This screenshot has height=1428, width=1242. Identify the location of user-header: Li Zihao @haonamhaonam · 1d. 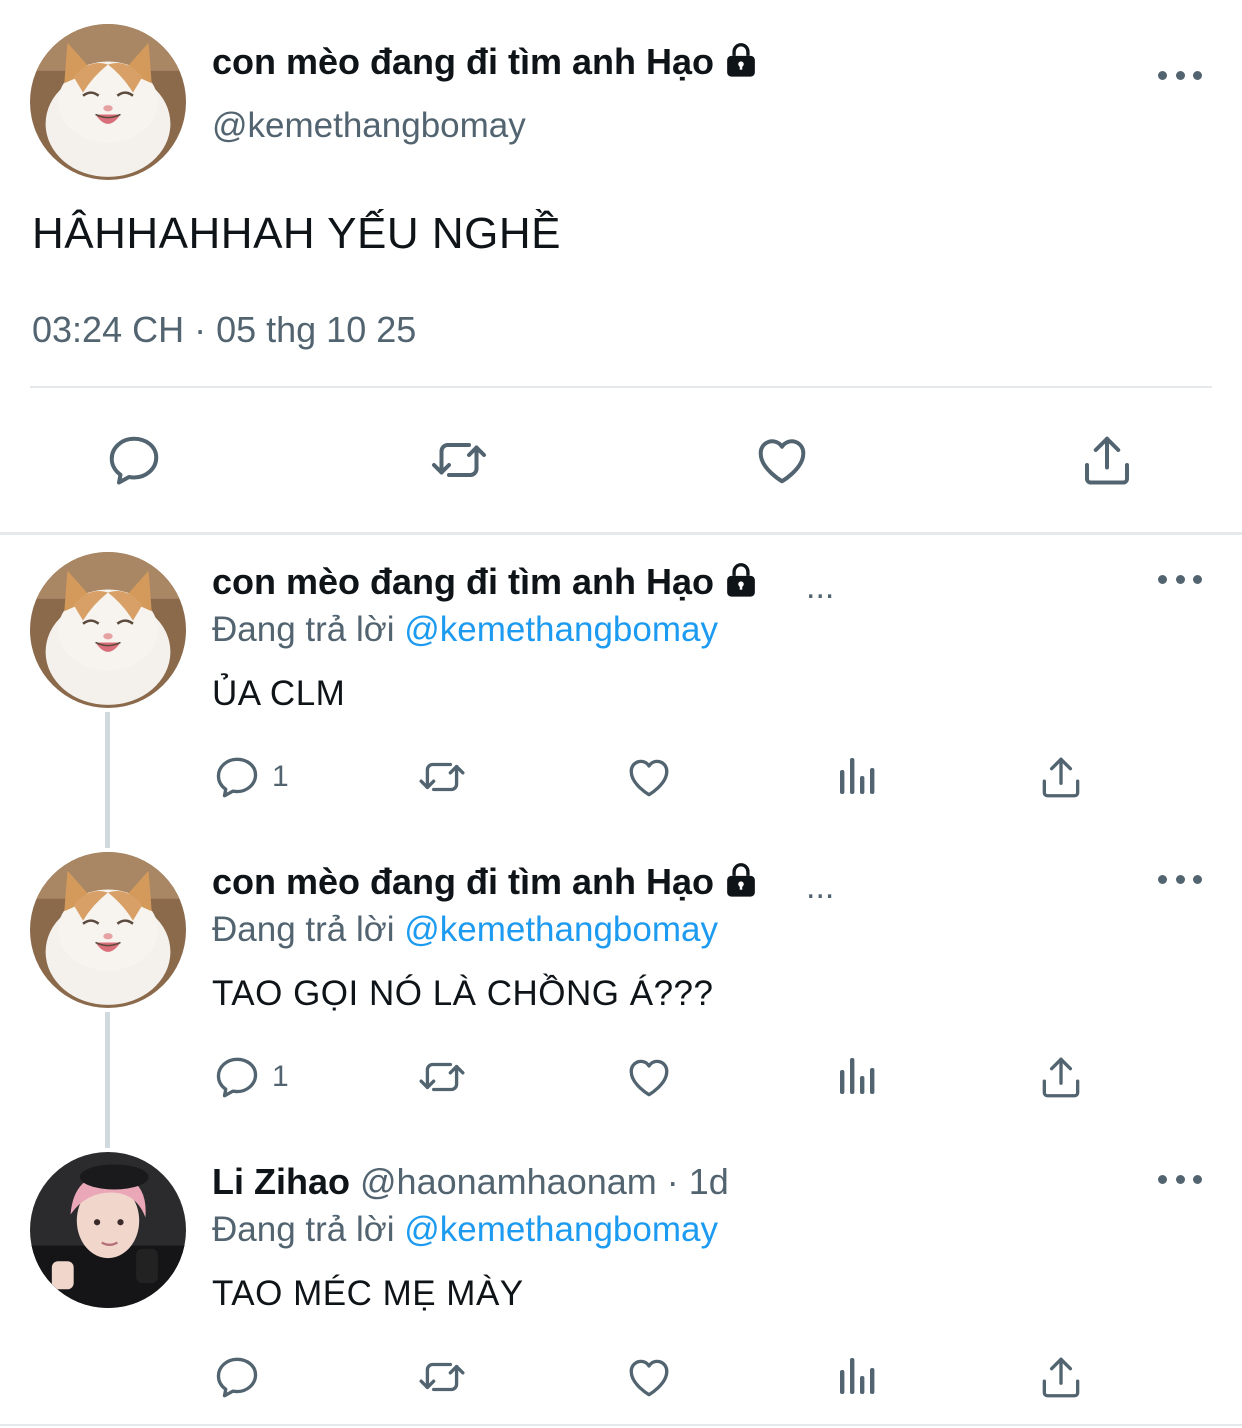
(470, 1182).